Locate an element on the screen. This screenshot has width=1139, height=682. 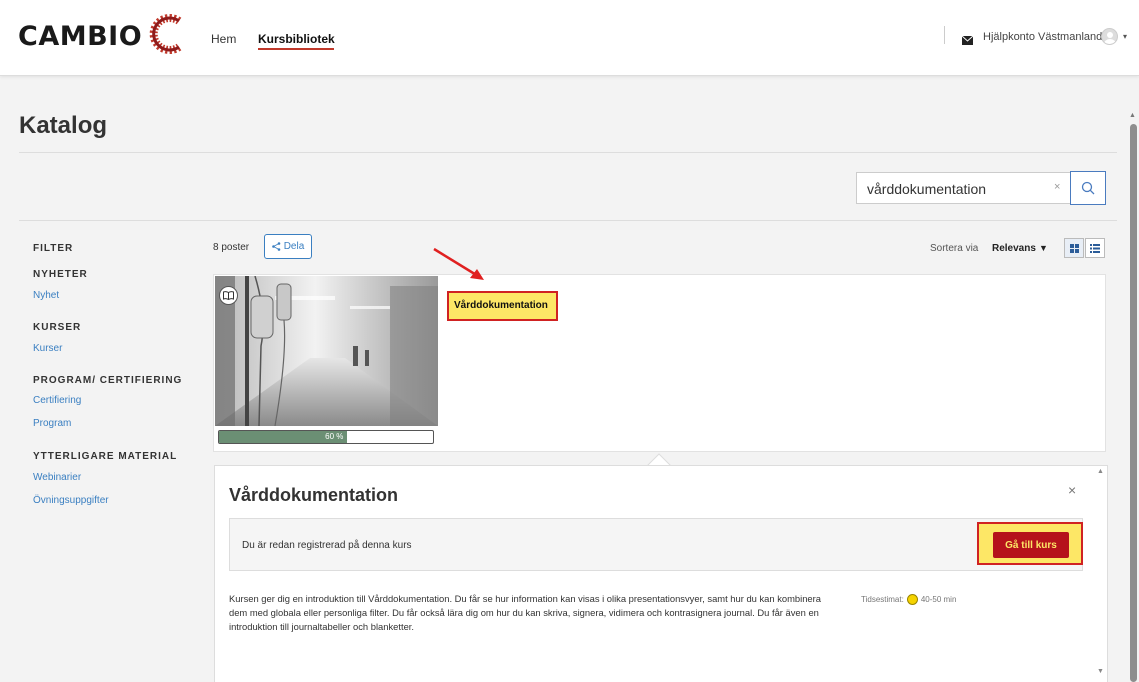
panel-scroll-up: ▲ is located at coordinates (1100, 471).